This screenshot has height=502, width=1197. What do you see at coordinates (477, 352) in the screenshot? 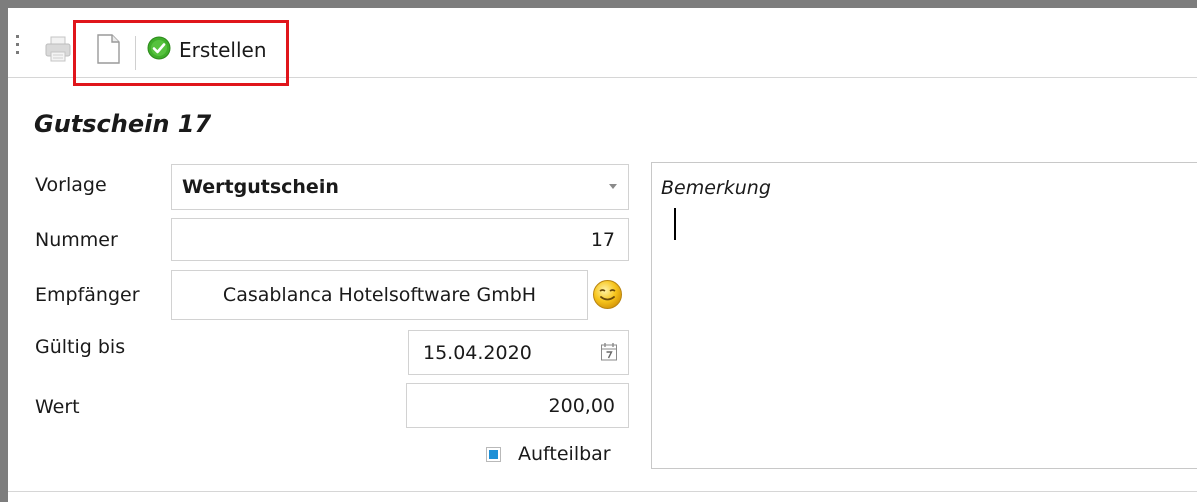
I see `gueltig-value: 15.04.2020` at bounding box center [477, 352].